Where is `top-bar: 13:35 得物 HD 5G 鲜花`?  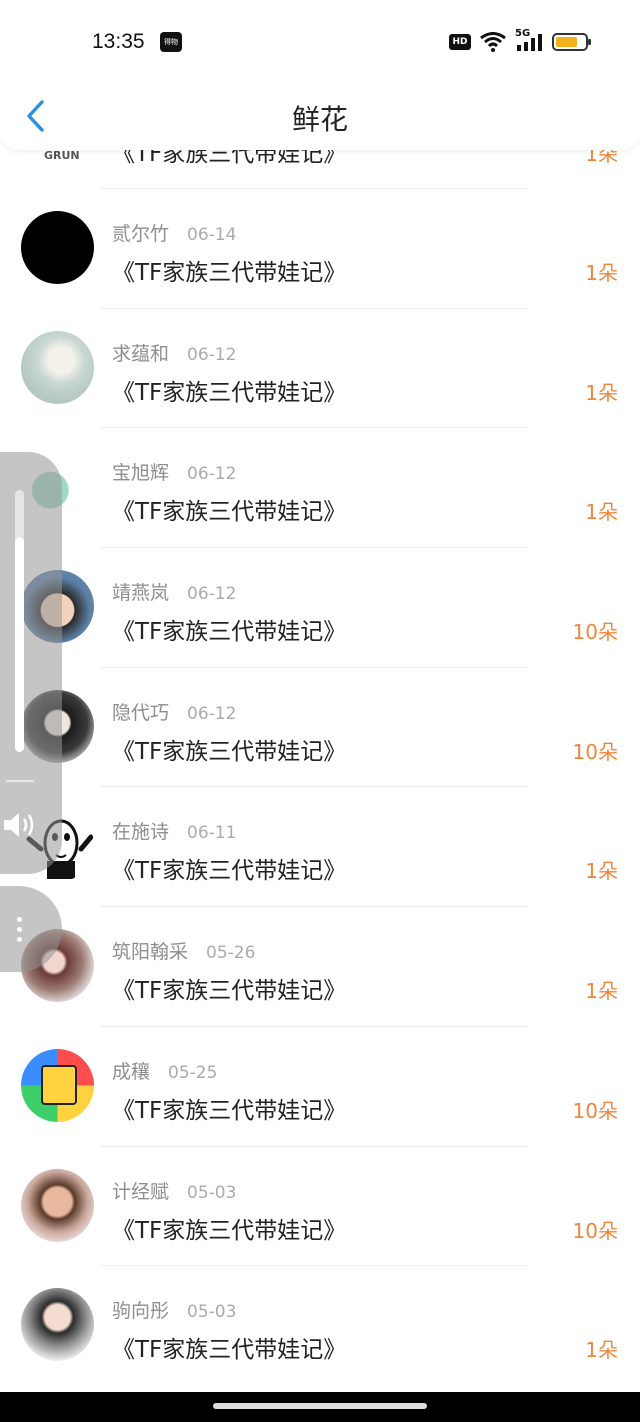
top-bar: 13:35 得物 HD 5G 鲜花 is located at coordinates (320, 75).